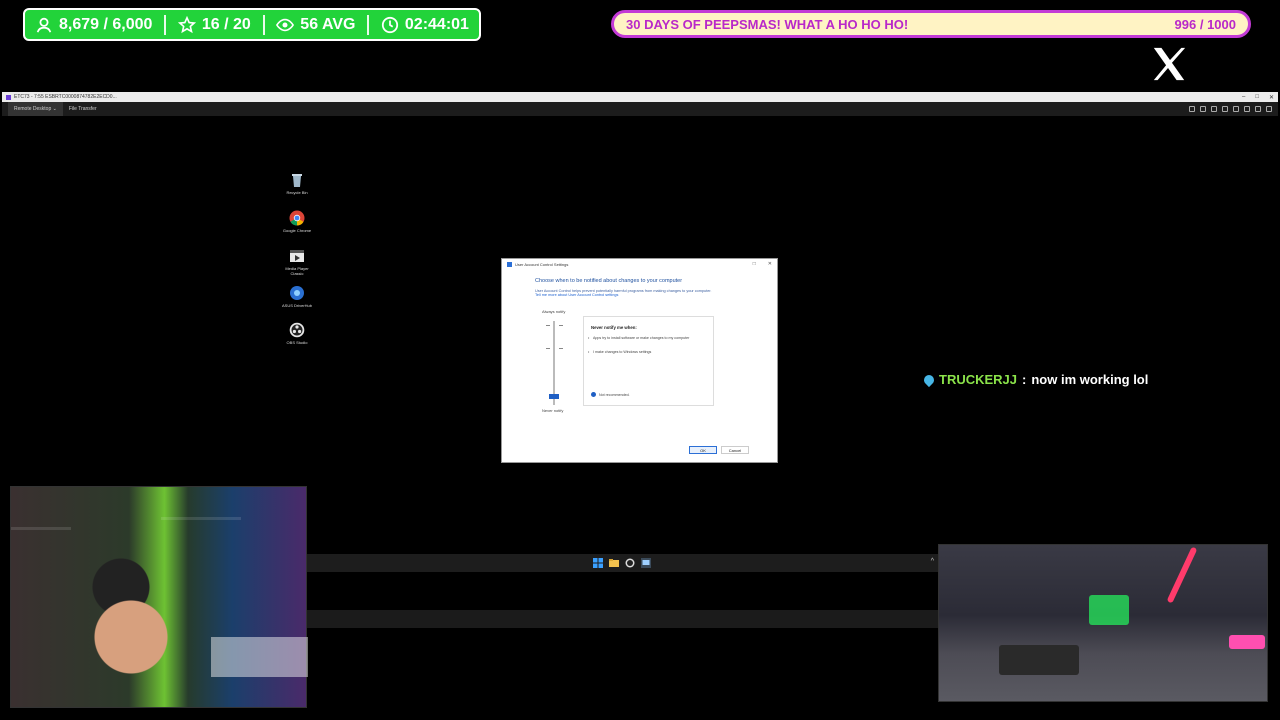 The image size is (1280, 720). I want to click on desktop-icon-media-player: Media Player Classic, so click(297, 262).